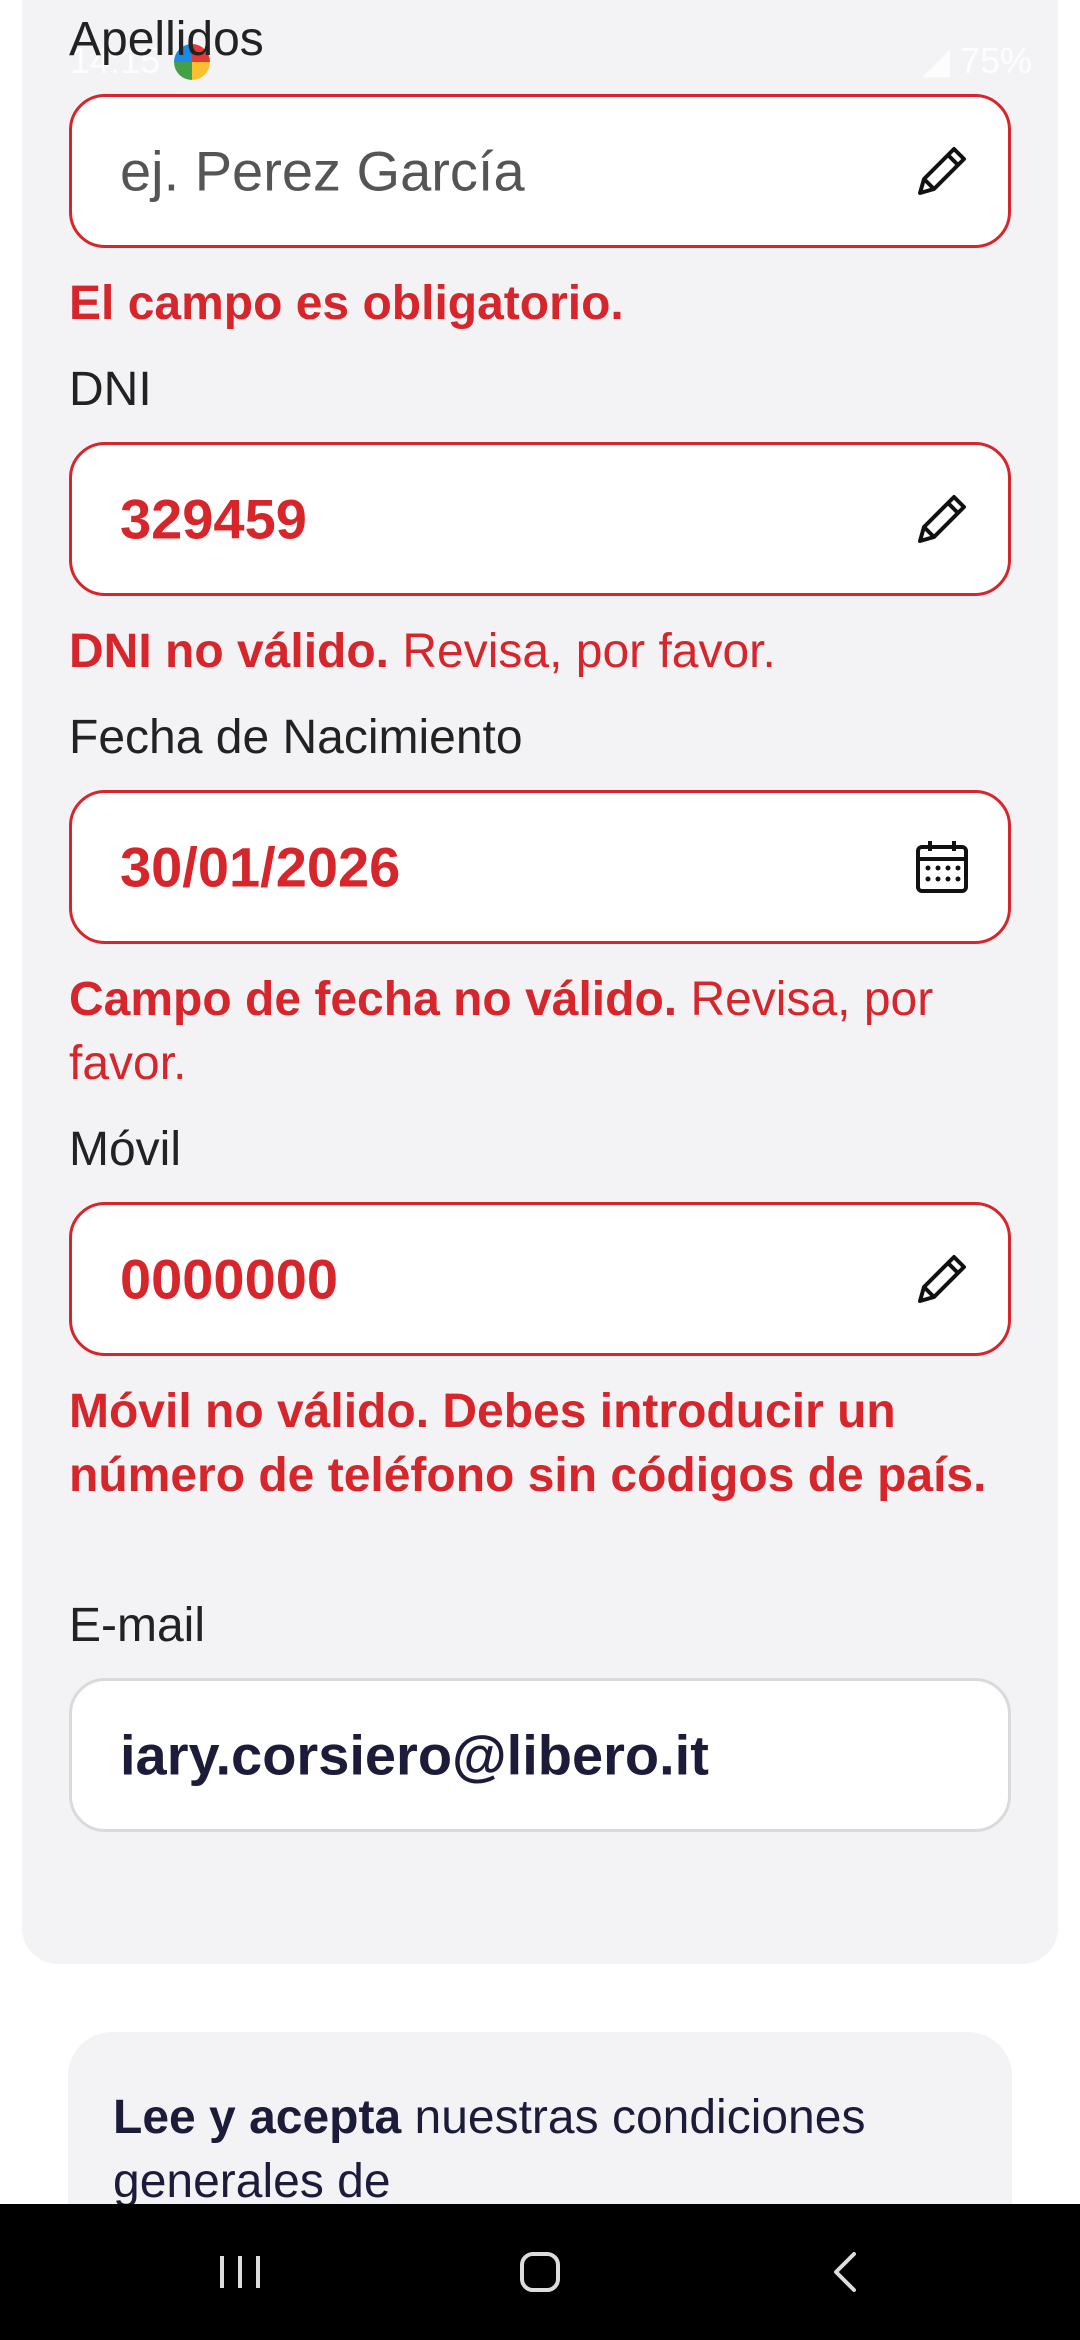 The image size is (1080, 2340). I want to click on calendar-icon, so click(942, 867).